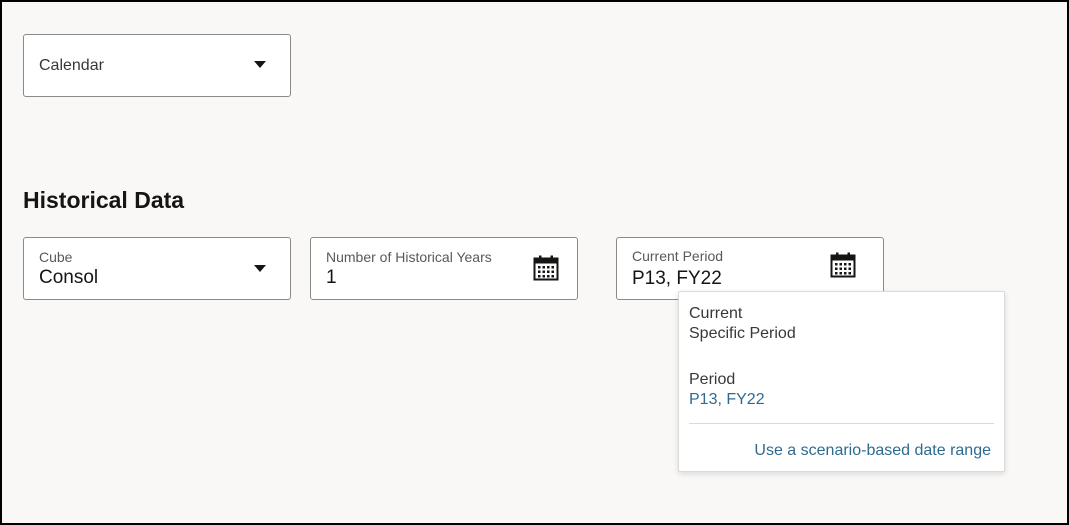  Describe the element at coordinates (157, 268) in the screenshot. I see `cube-select: Cube Consol` at that location.